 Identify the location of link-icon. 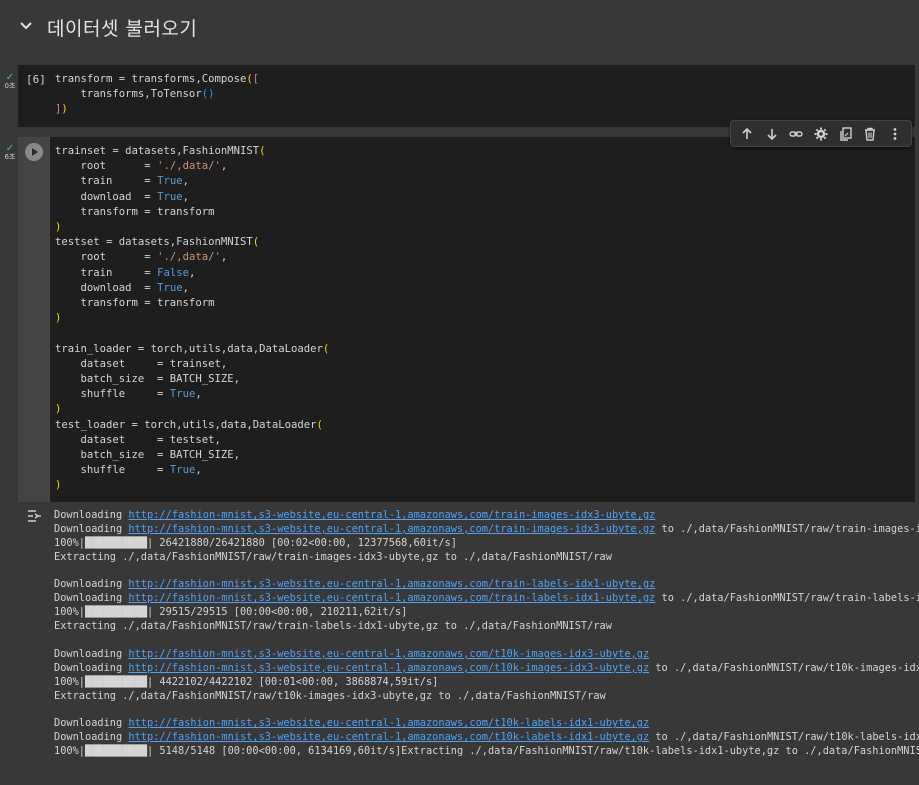
(796, 134).